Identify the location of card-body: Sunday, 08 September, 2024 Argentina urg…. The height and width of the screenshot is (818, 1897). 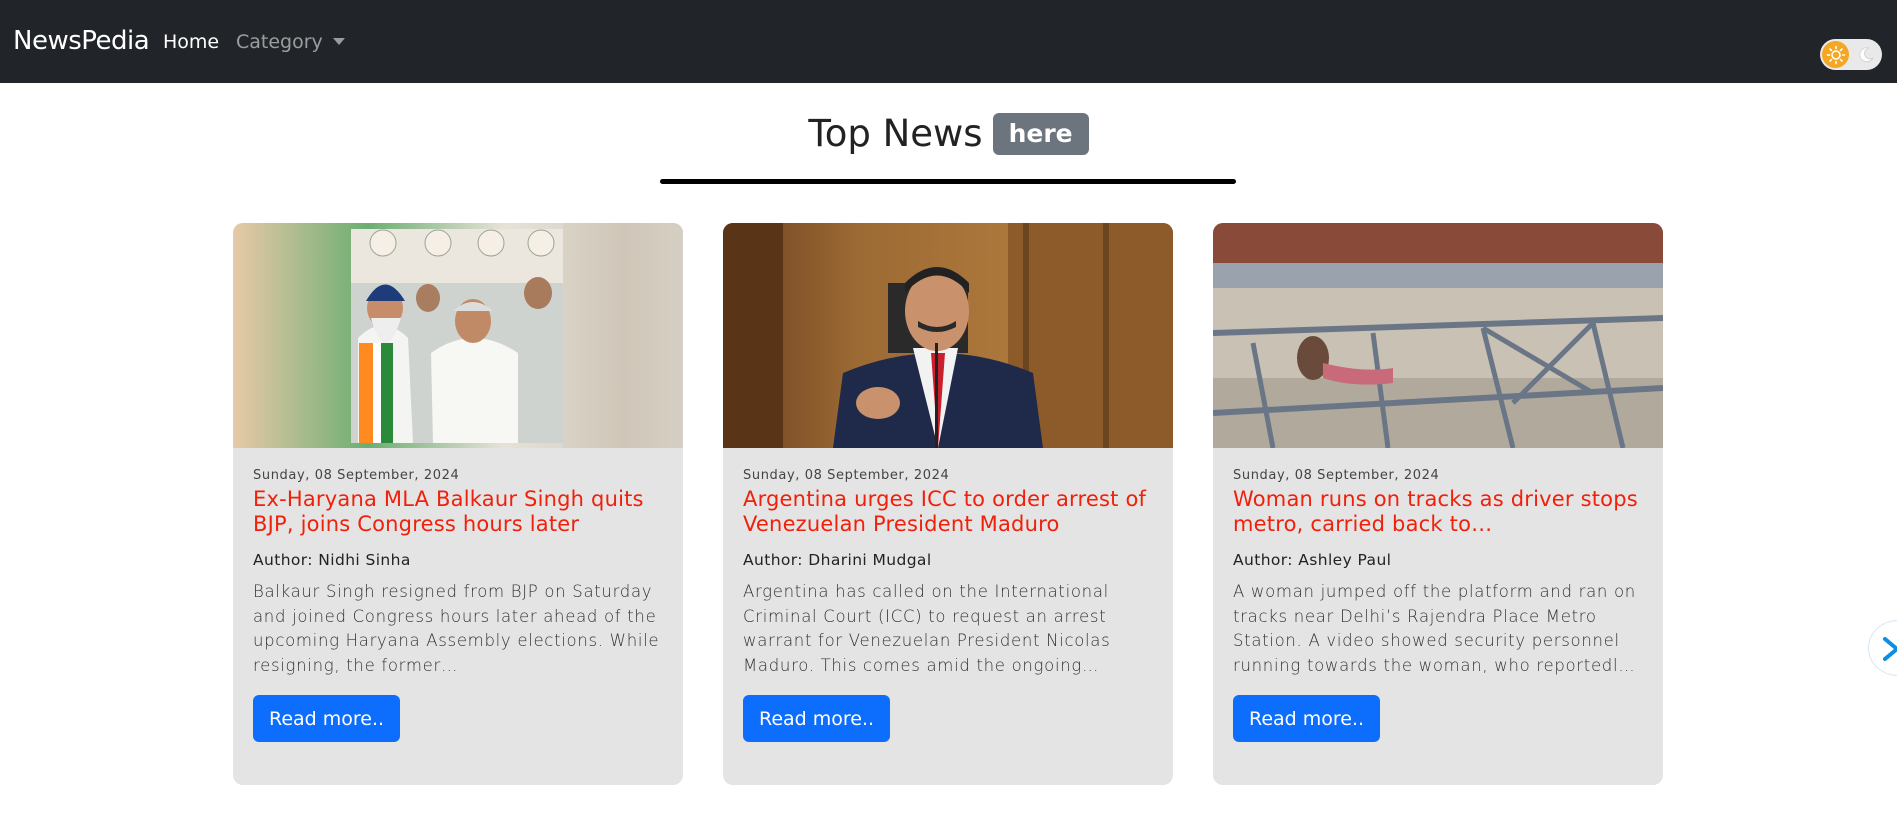
(950, 573).